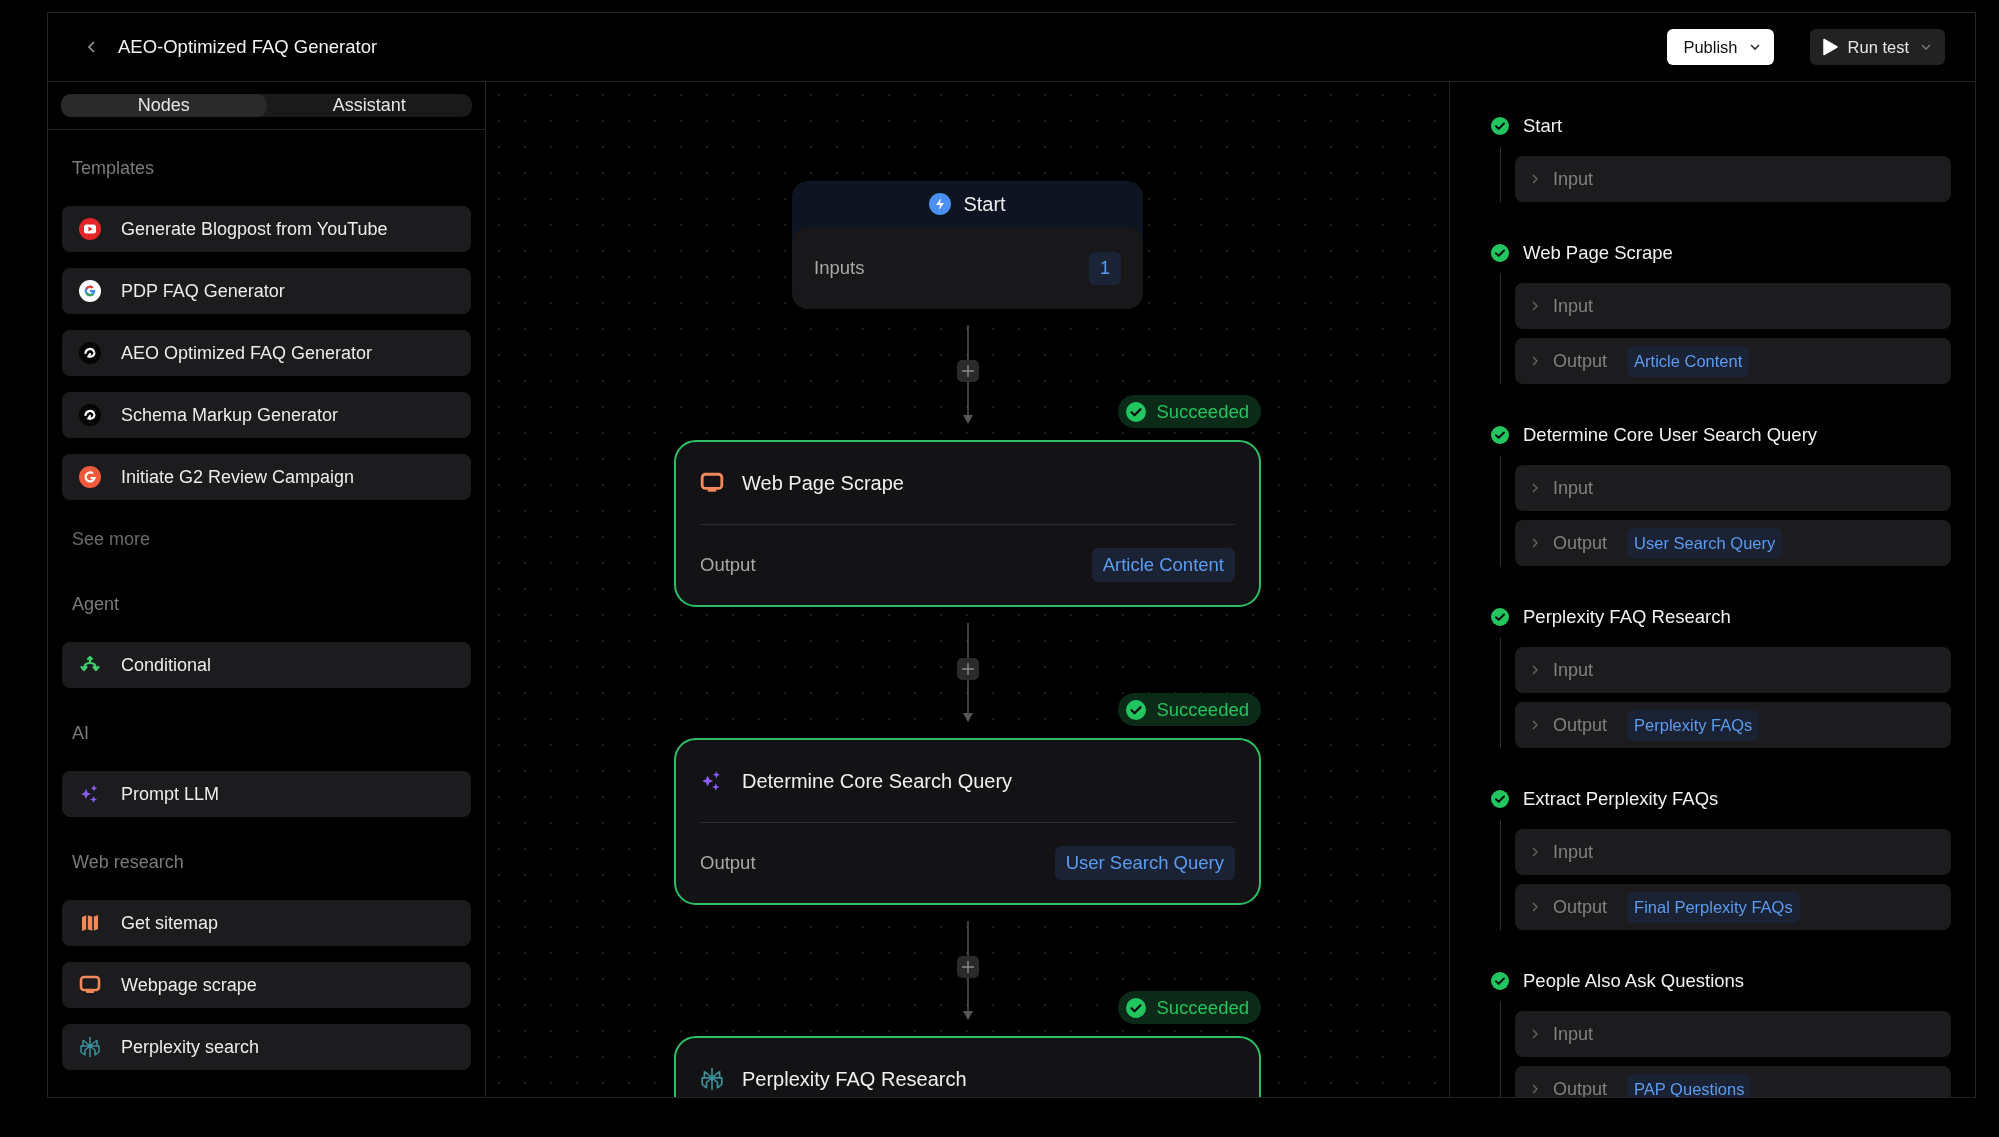 This screenshot has height=1137, width=1999. Describe the element at coordinates (877, 781) in the screenshot. I see `node-title: Determine Core Search Query` at that location.